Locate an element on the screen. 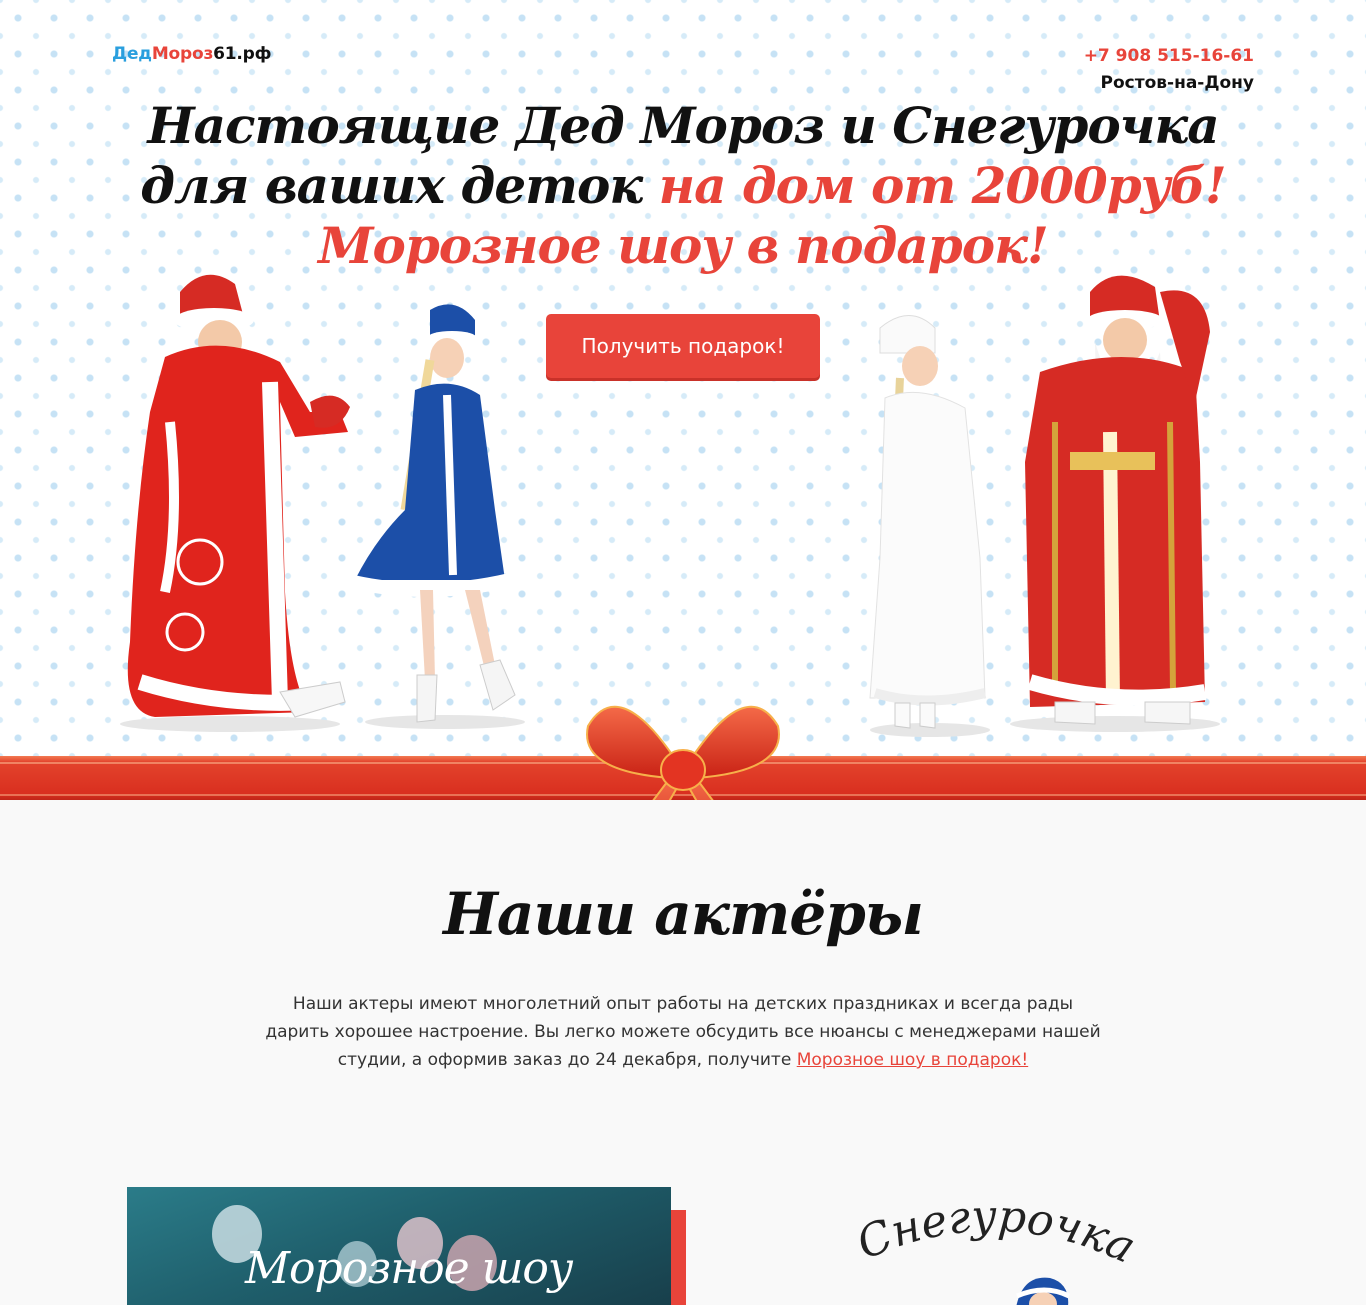  snegurochka-portrait is located at coordinates (1043, 1291).